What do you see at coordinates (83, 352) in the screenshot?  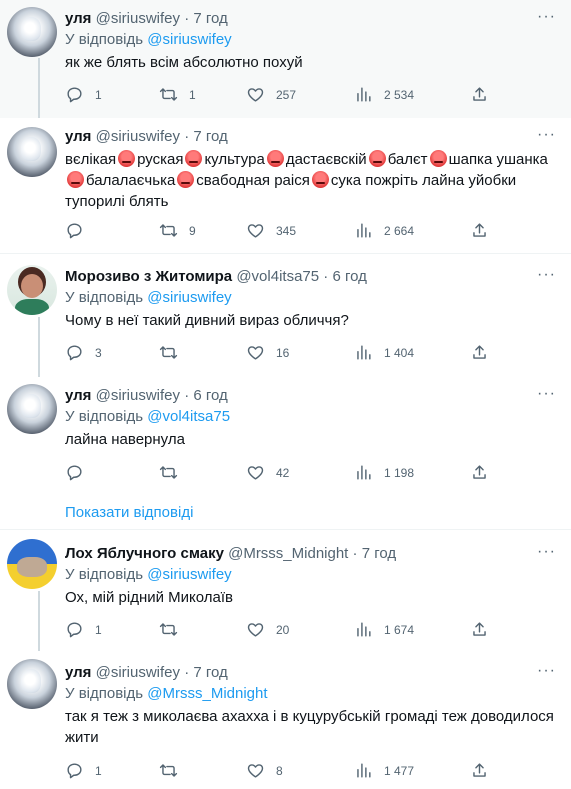 I see `reply-button: 3` at bounding box center [83, 352].